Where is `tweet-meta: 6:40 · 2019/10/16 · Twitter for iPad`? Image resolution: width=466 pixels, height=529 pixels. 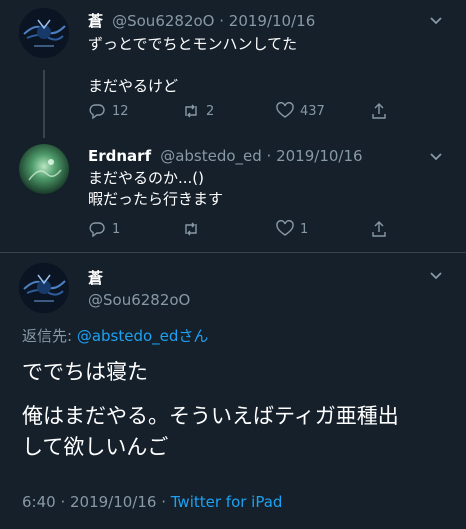
tweet-meta: 6:40 · 2019/10/16 · Twitter for iPad is located at coordinates (152, 502).